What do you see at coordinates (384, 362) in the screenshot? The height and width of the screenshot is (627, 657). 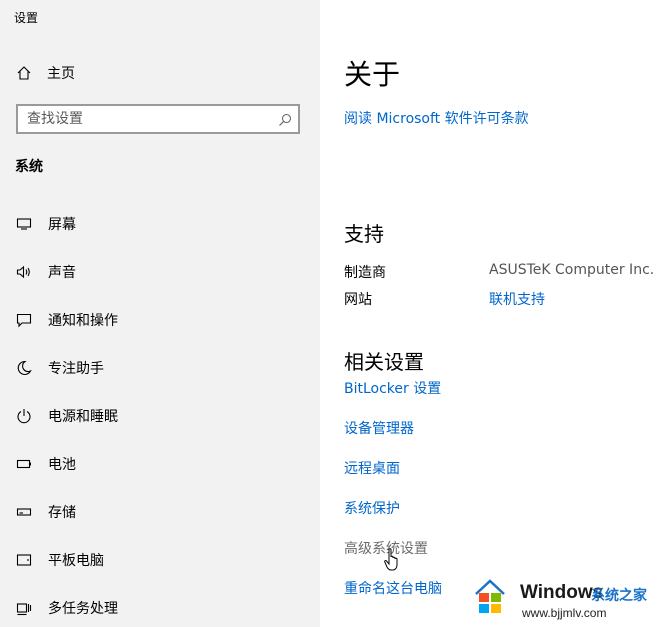 I see `related-settings-heading: 相关设置` at bounding box center [384, 362].